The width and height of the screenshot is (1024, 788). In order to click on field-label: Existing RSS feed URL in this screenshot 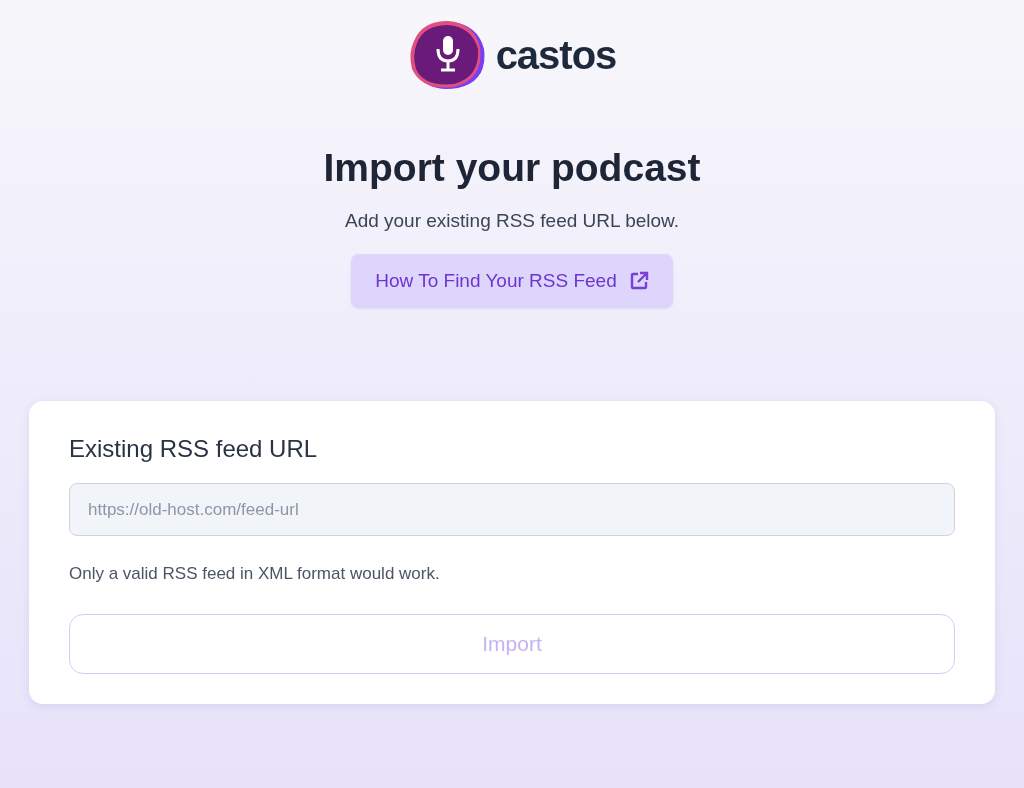, I will do `click(194, 449)`.